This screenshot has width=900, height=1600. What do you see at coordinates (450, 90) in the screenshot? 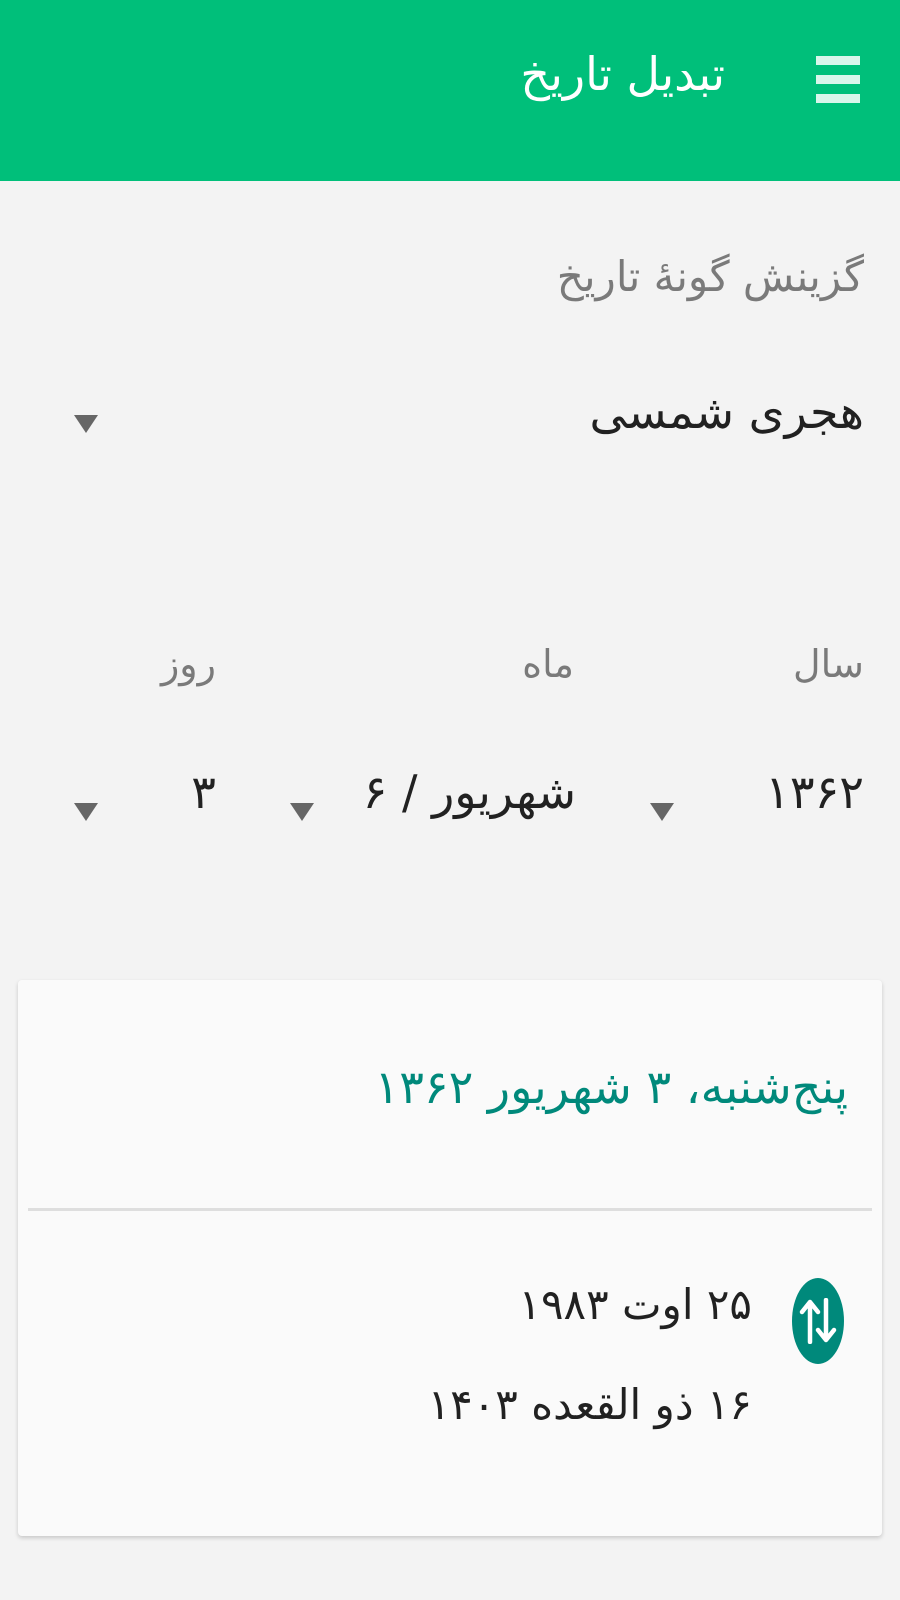
I see `app-bar: تبدیل تاریخ` at bounding box center [450, 90].